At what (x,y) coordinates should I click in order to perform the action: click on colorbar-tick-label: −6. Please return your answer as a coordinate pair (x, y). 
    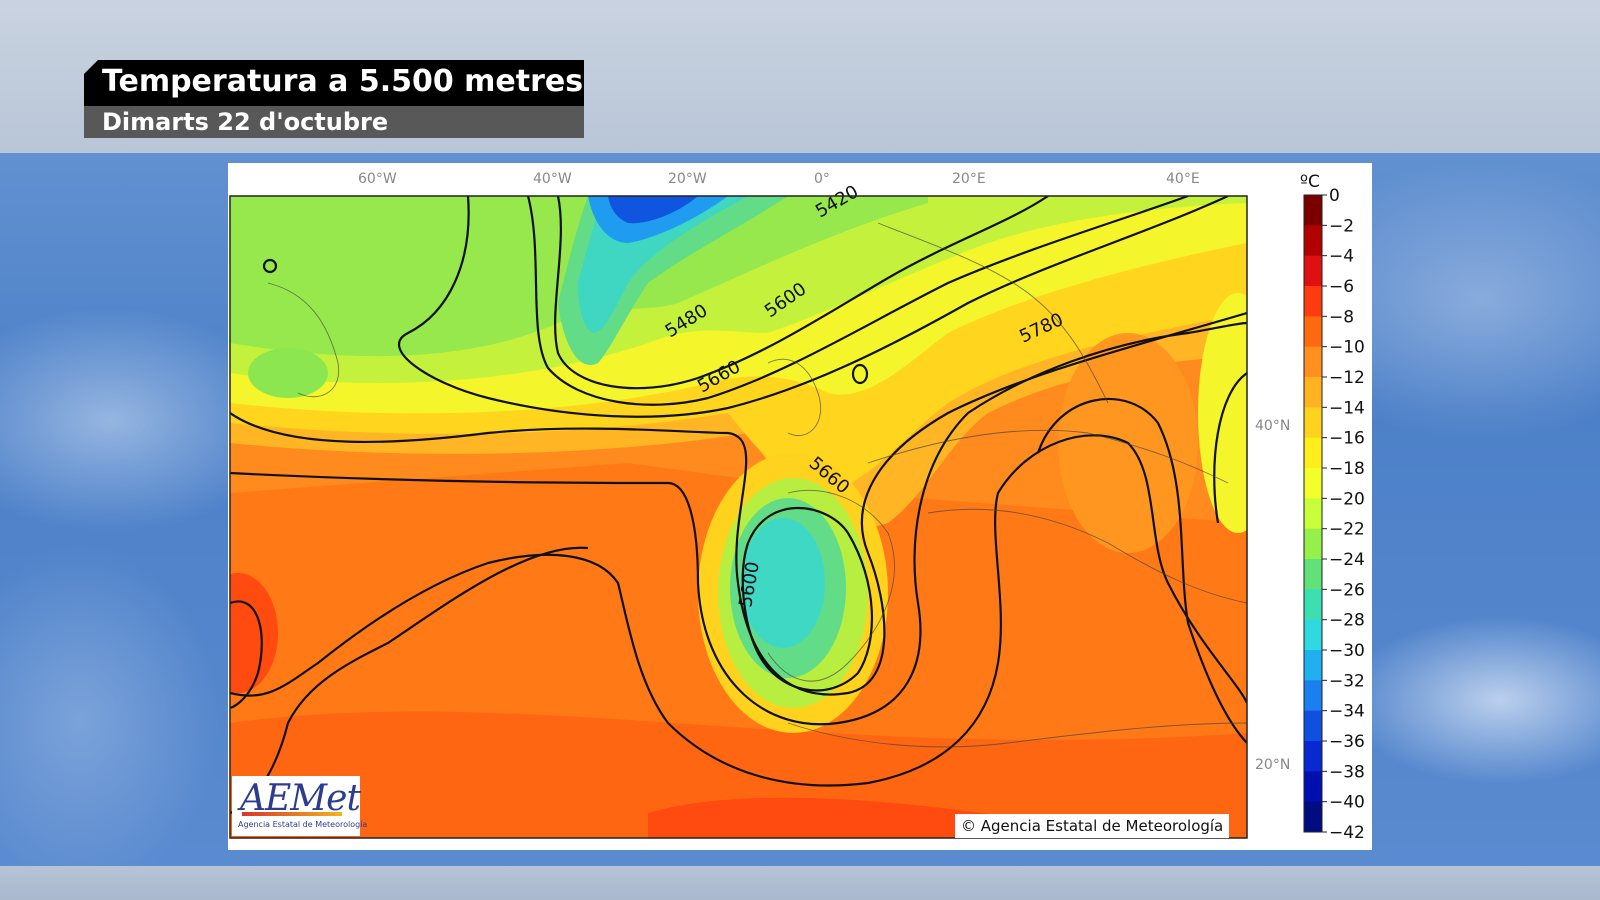
    Looking at the image, I should click on (1341, 287).